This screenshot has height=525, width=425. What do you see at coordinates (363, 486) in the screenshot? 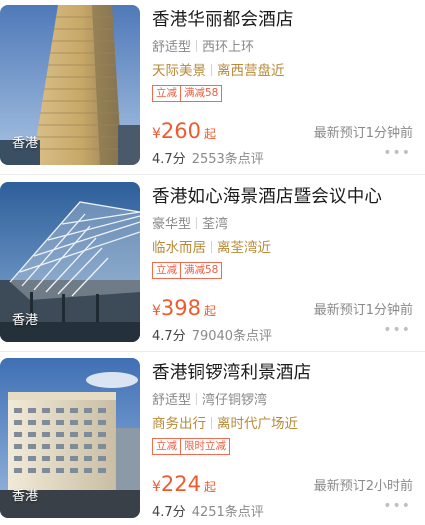
I see `recent-booking-text: 最新预订2小时前` at bounding box center [363, 486].